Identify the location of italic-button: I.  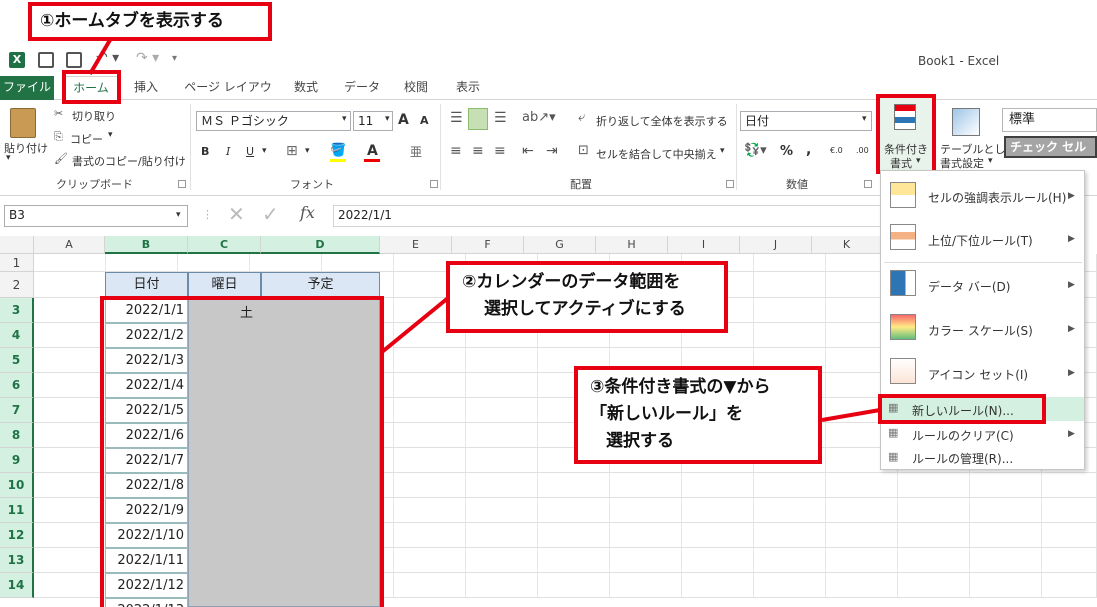
(228, 151).